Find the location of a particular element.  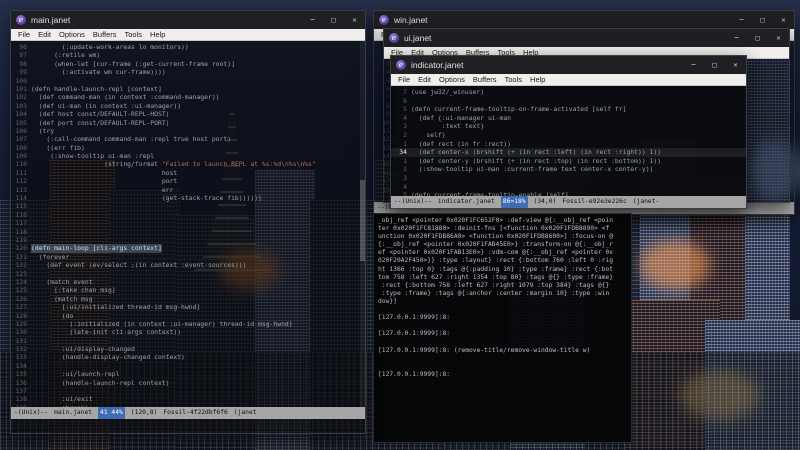

code-line: 124 (match event is located at coordinates (54, 281).